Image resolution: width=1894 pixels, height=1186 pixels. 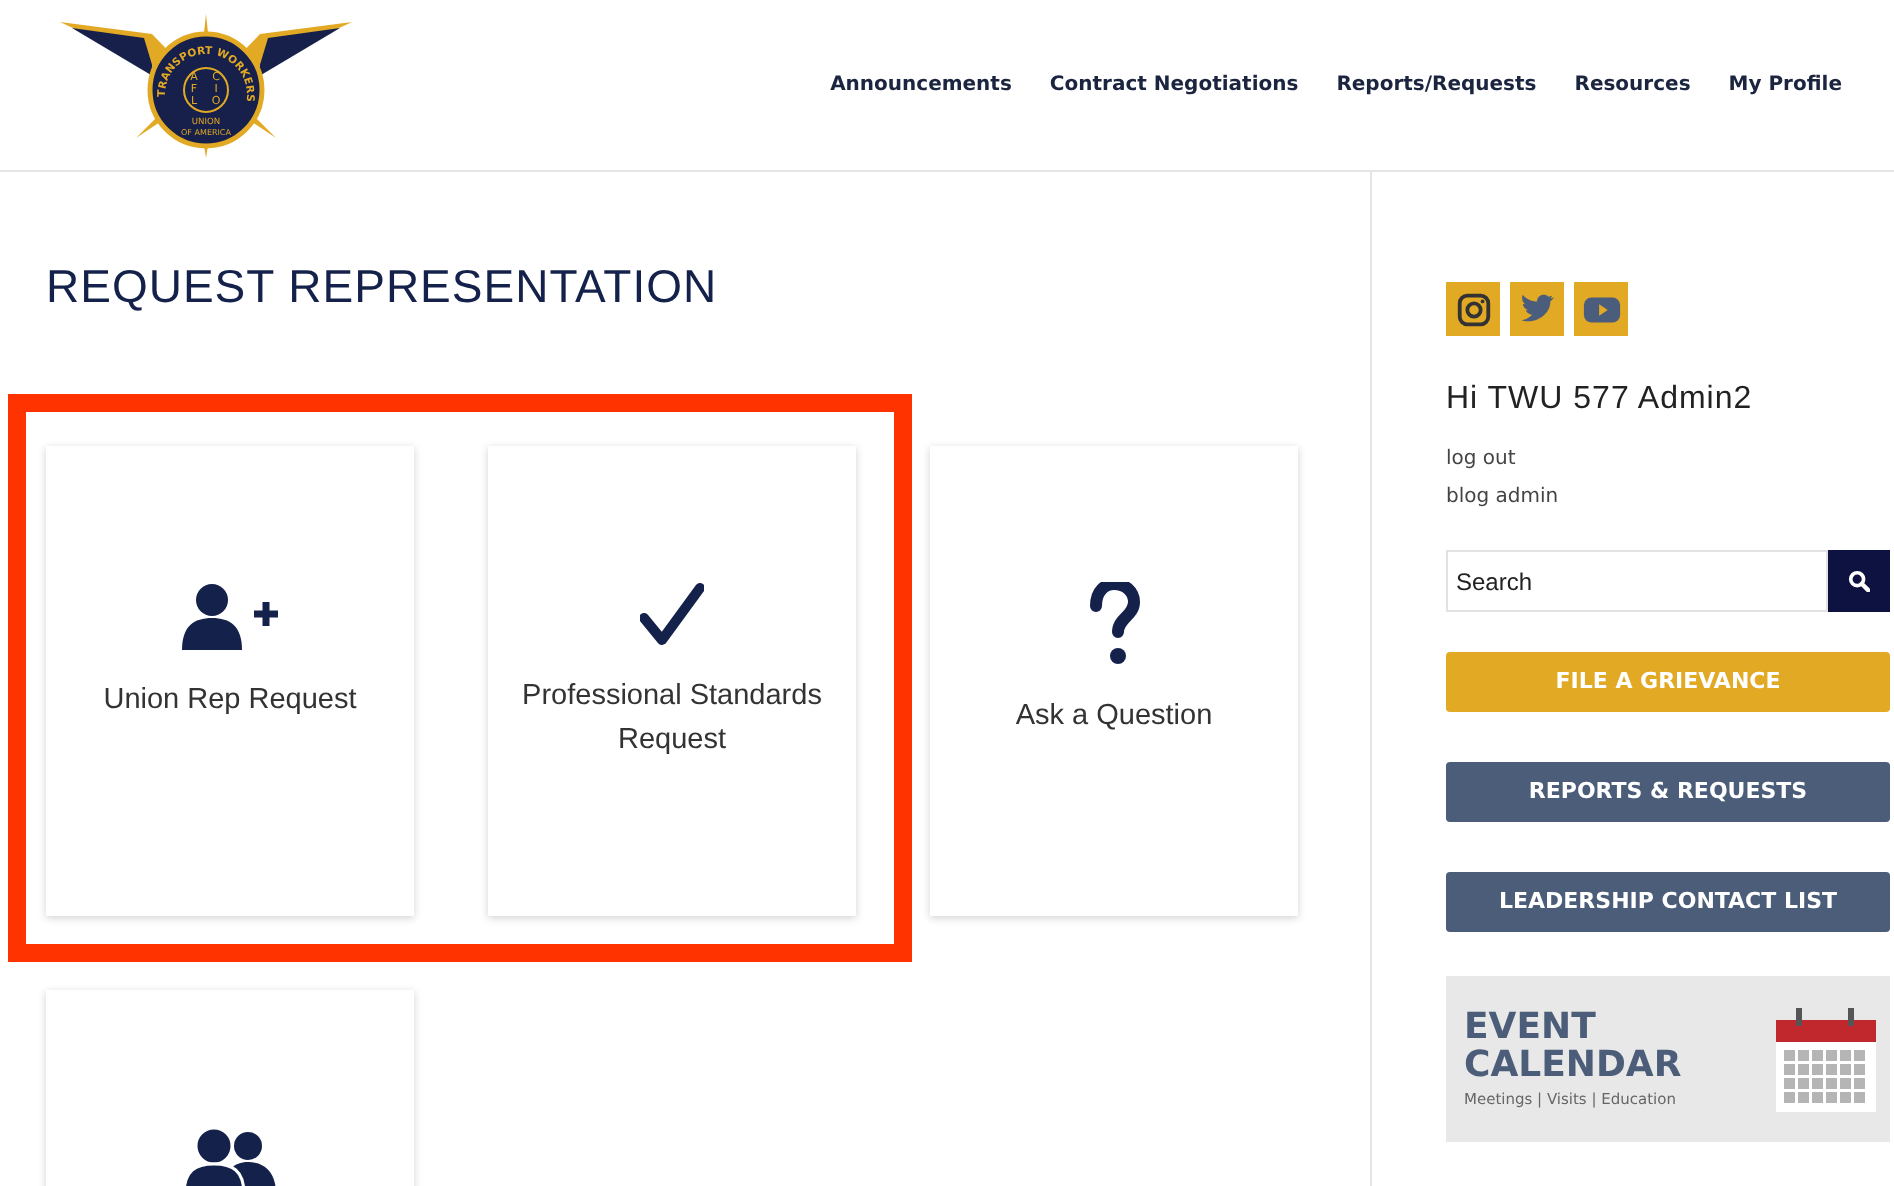 What do you see at coordinates (1174, 85) in the screenshot?
I see `nav-link: Contract Negotiations` at bounding box center [1174, 85].